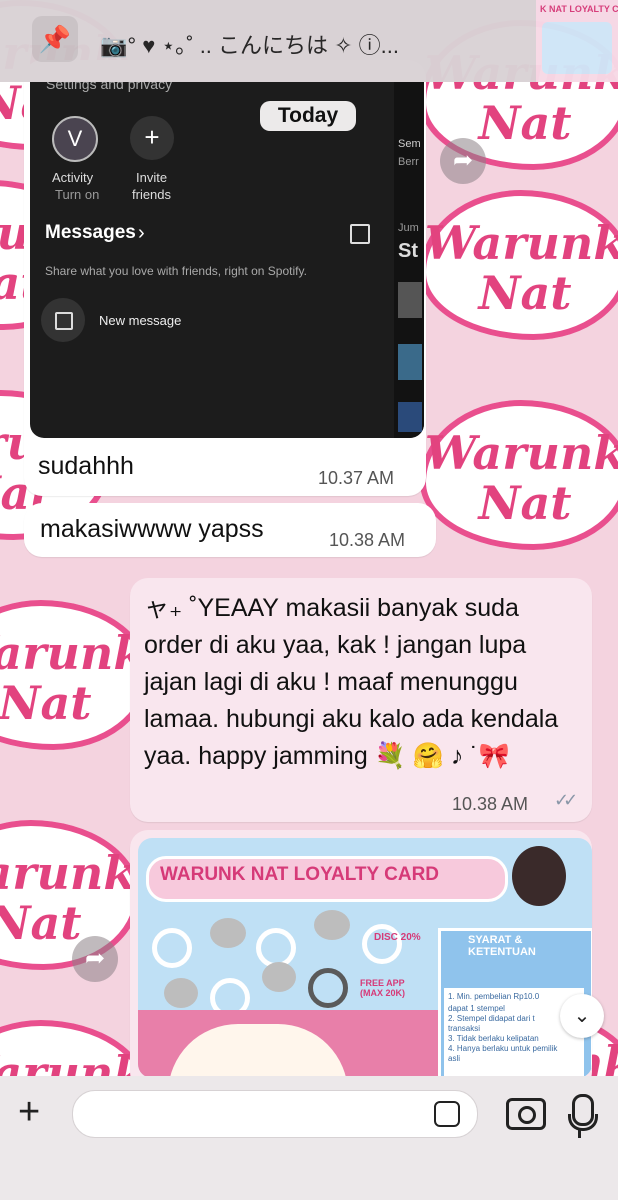  I want to click on terms-line: dapat 1 stempel, so click(476, 1008).